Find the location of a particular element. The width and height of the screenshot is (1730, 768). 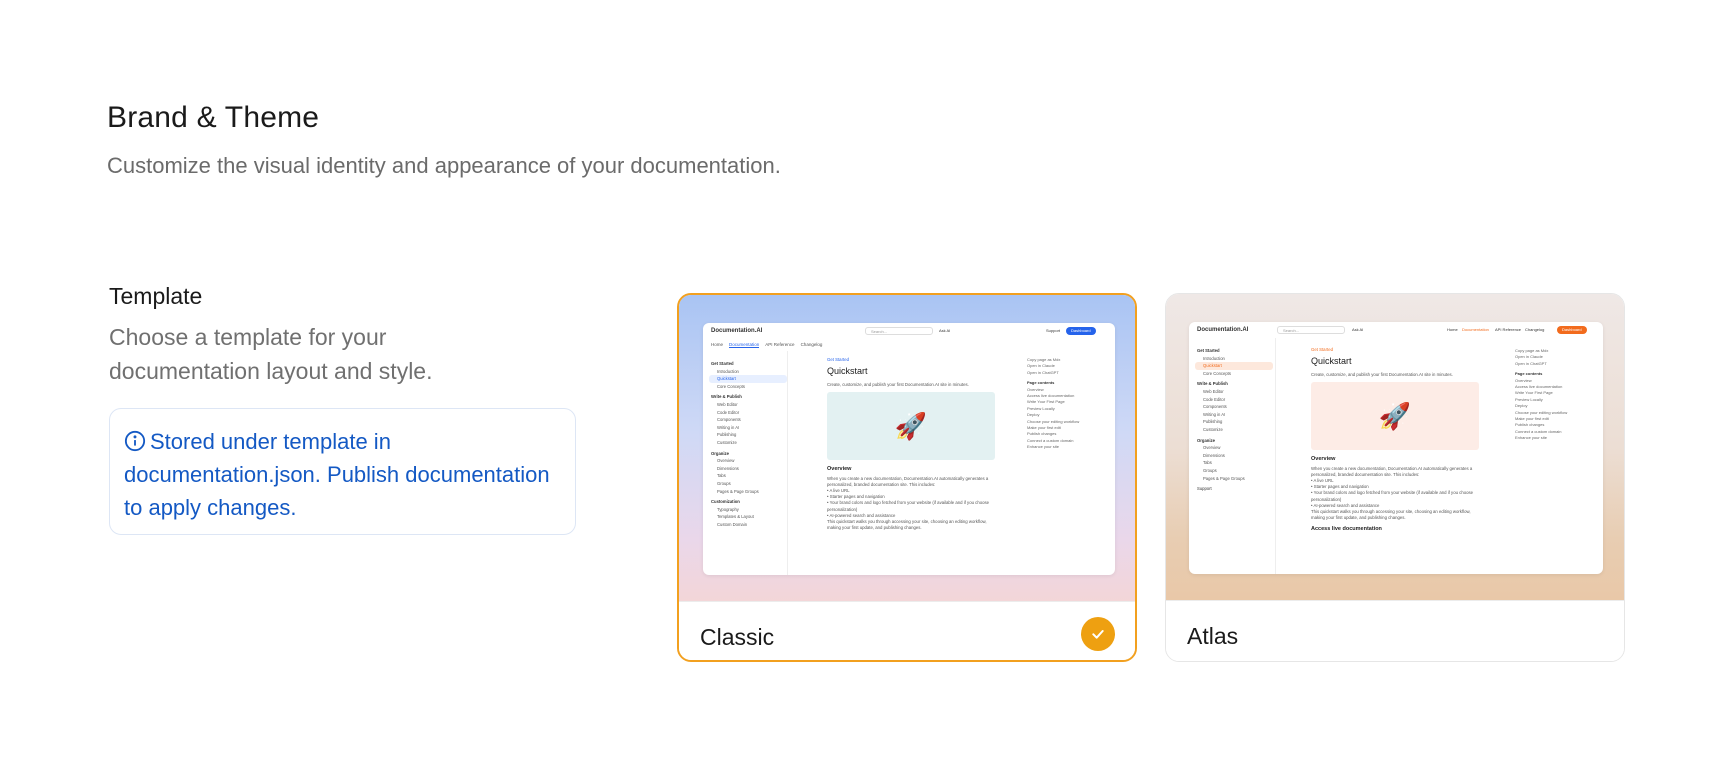

template-section-title: Template is located at coordinates (156, 296).